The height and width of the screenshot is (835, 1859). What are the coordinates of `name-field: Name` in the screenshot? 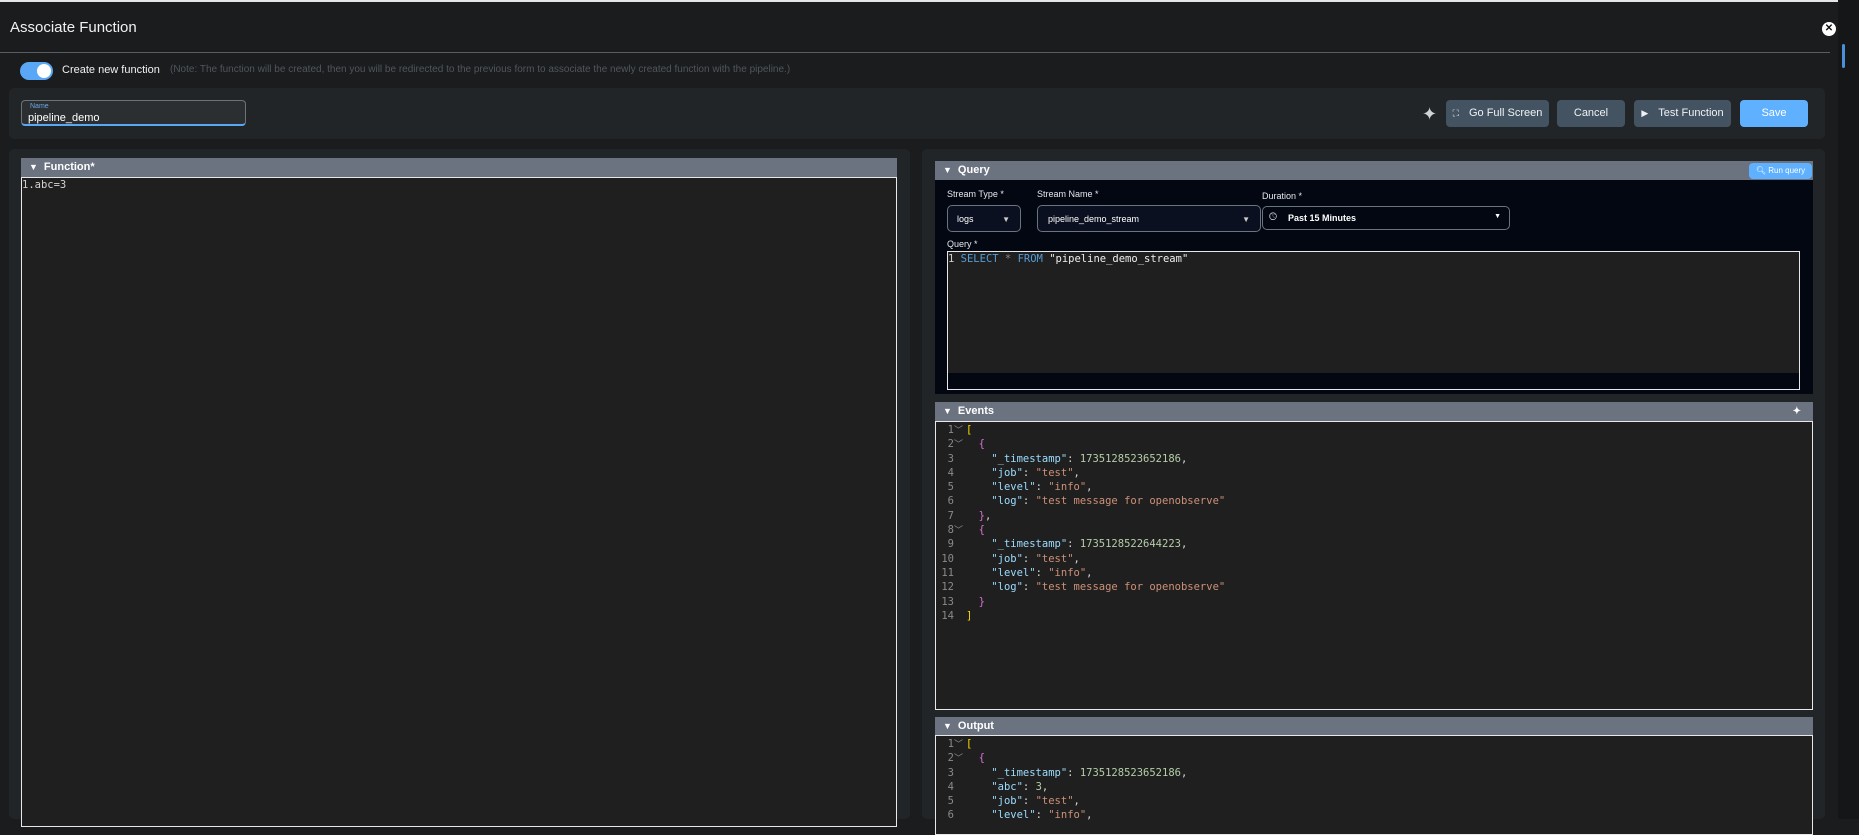 It's located at (133, 113).